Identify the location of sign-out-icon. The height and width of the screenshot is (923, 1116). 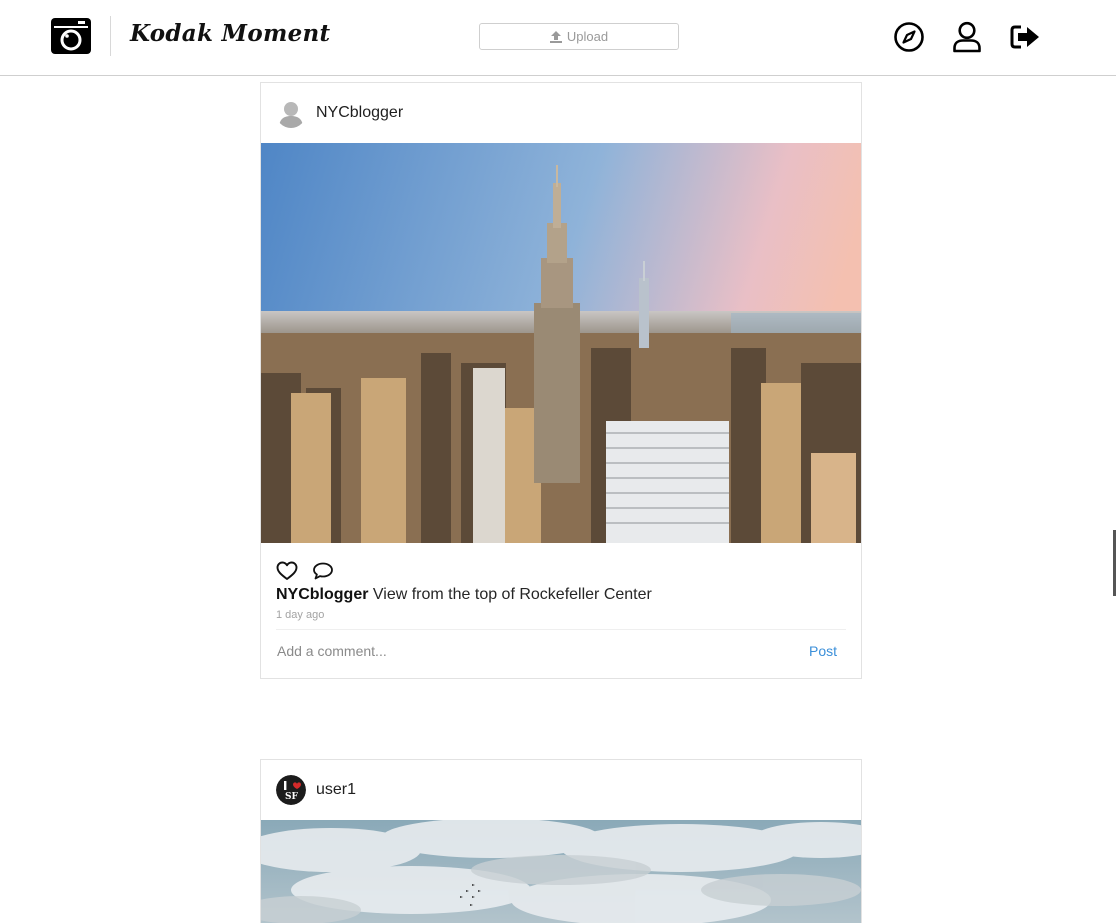
(1024, 37).